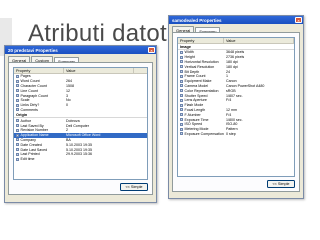 The width and height of the screenshot is (320, 240). I want to click on property-label: Scale, so click(25, 100).